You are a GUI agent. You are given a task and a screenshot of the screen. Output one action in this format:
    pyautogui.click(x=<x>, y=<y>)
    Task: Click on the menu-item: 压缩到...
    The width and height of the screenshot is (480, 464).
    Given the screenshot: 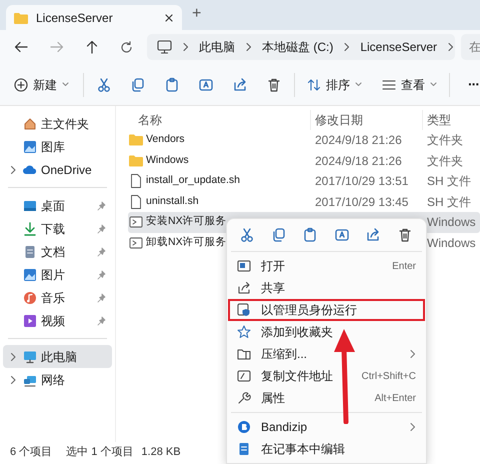 What is the action you would take?
    pyautogui.click(x=326, y=354)
    